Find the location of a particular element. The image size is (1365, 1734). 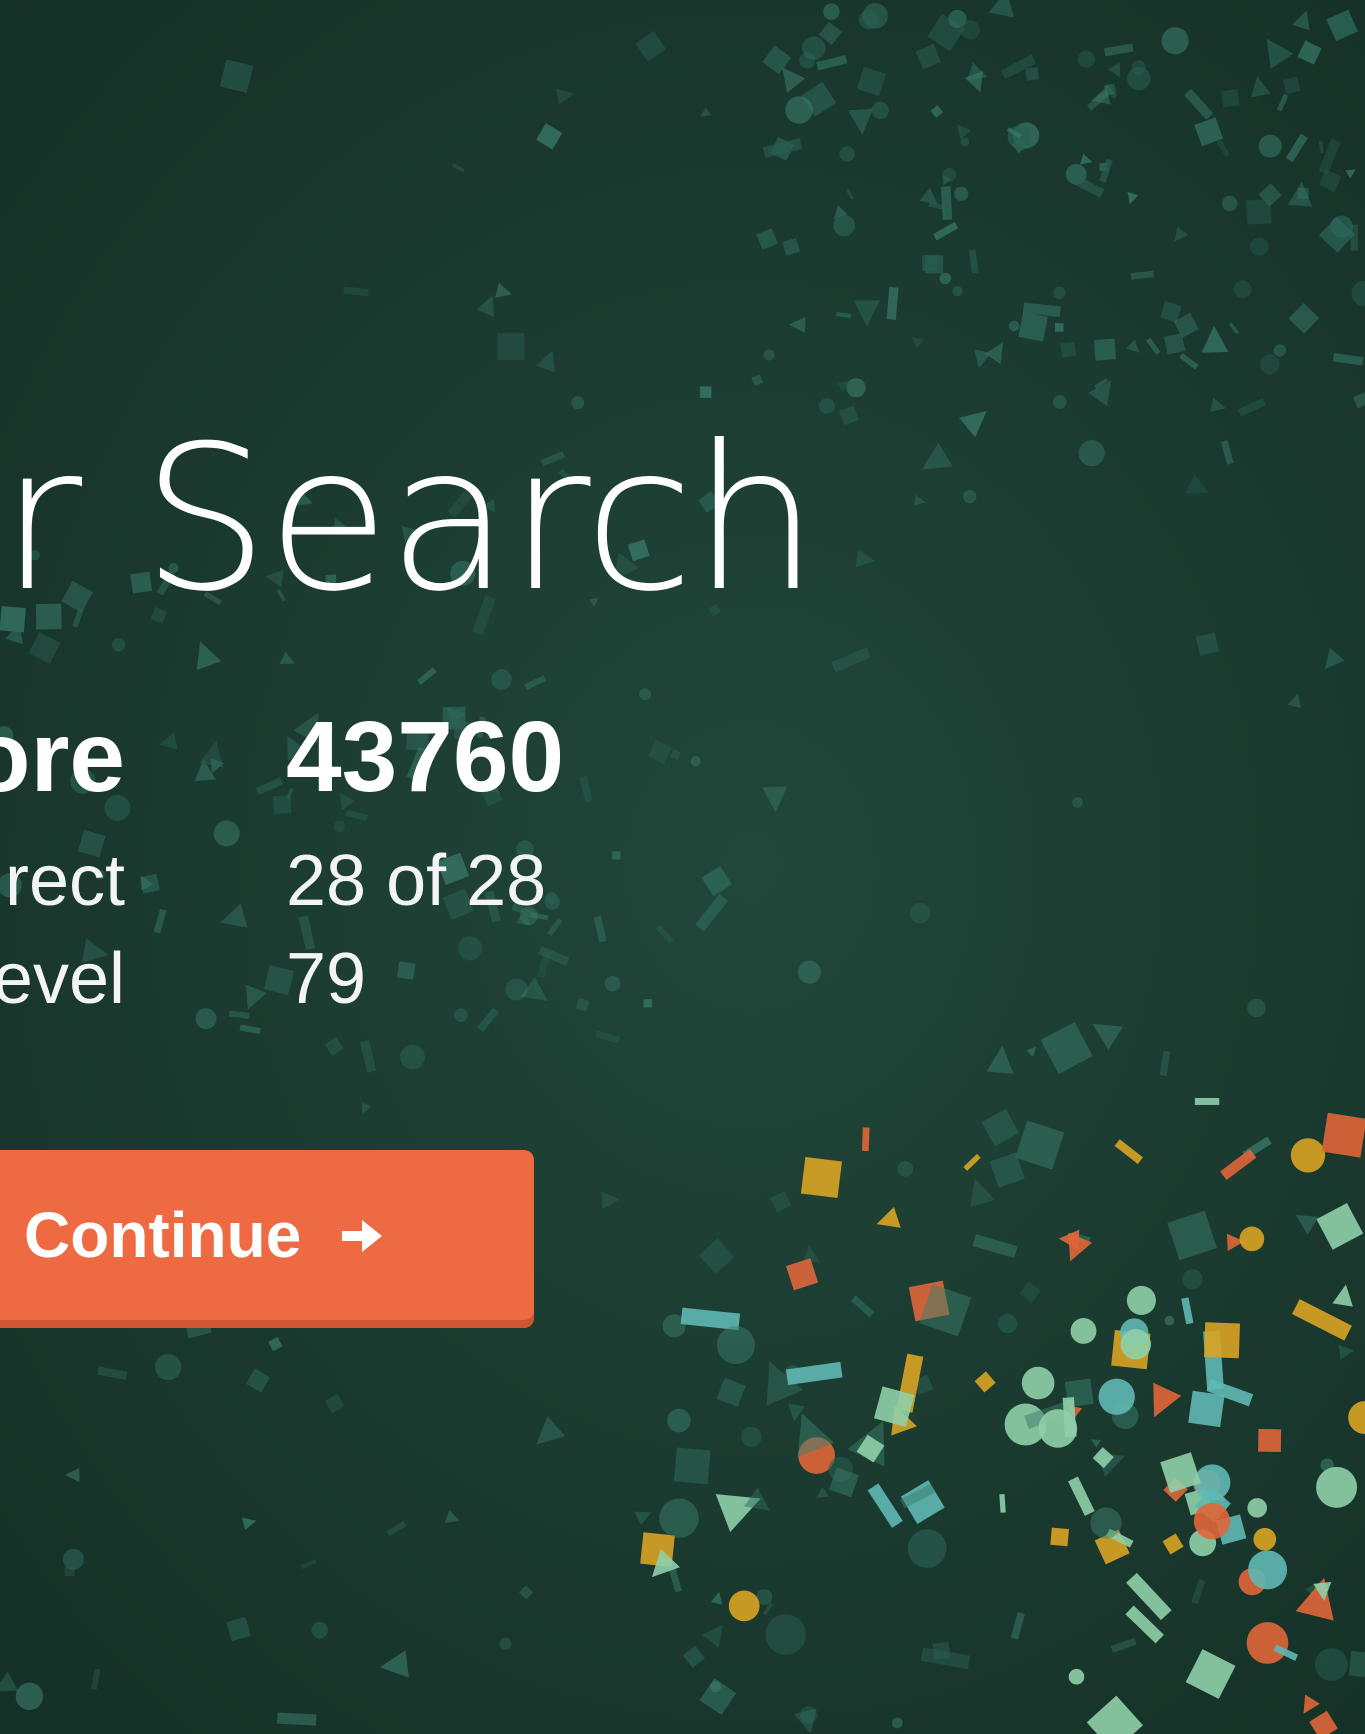

score-value: 43760 is located at coordinates (425, 757).